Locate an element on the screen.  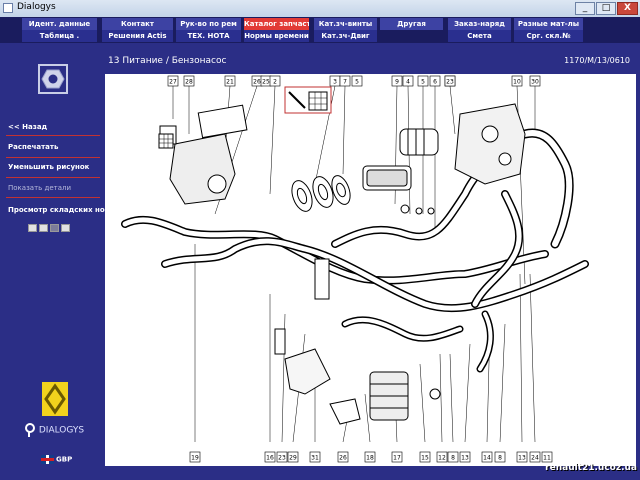
content-header: 13 Питание / Бензонасос 1170/M/13/0610 is located at coordinates (370, 63).